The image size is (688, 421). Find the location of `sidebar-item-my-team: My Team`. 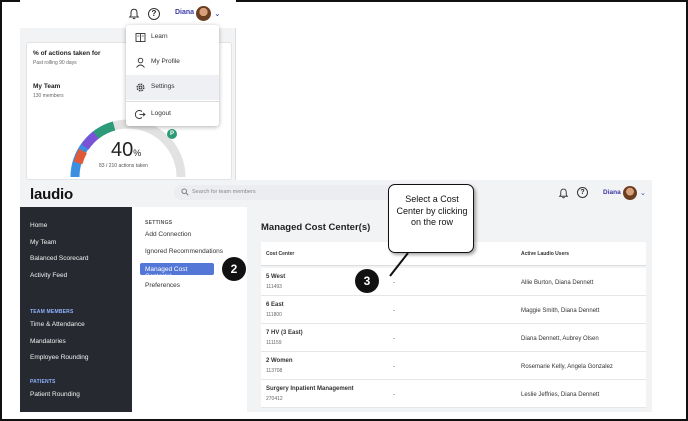

sidebar-item-my-team: My Team is located at coordinates (43, 242).